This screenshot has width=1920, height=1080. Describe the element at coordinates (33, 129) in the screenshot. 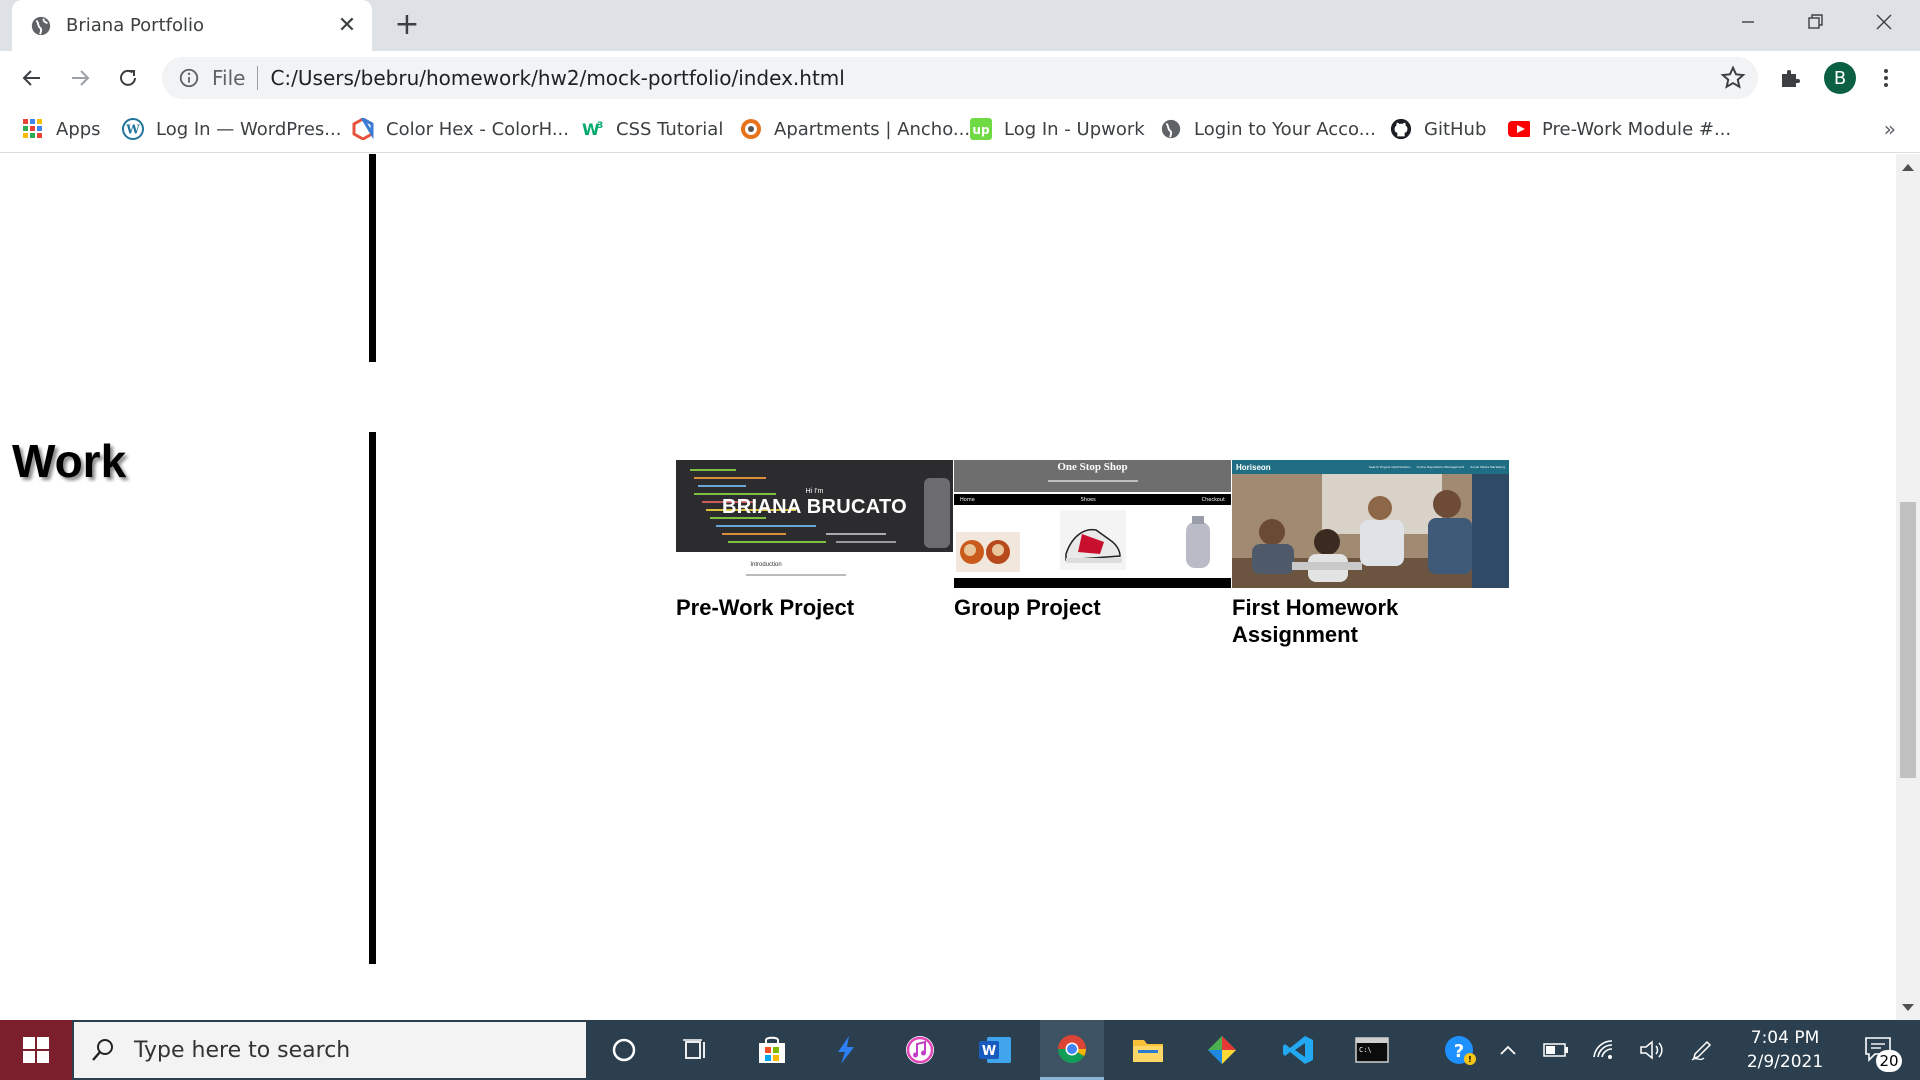

I see `apps-grid-icon` at that location.